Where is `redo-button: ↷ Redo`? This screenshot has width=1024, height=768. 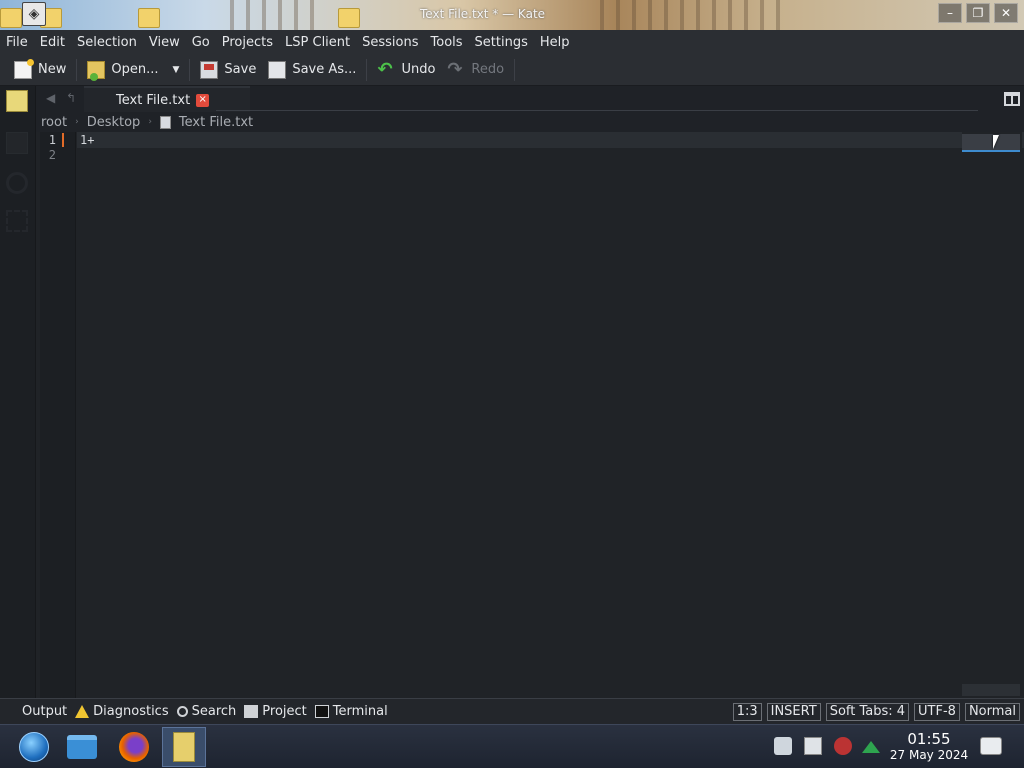
redo-button: ↷ Redo is located at coordinates (475, 70).